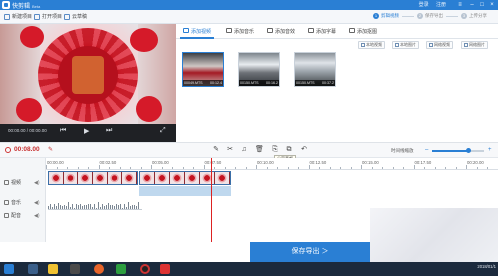 The height and width of the screenshot is (276, 498). What do you see at coordinates (474, 45) in the screenshot?
I see `online-image-button: 网络图片` at bounding box center [474, 45].